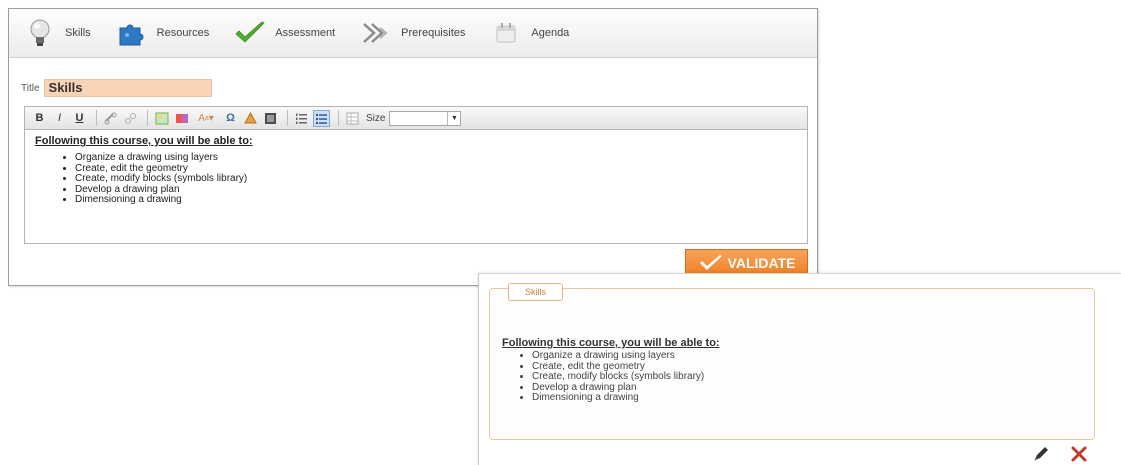 This screenshot has width=1121, height=465. Describe the element at coordinates (230, 118) in the screenshot. I see `special-char-button: Ω` at that location.